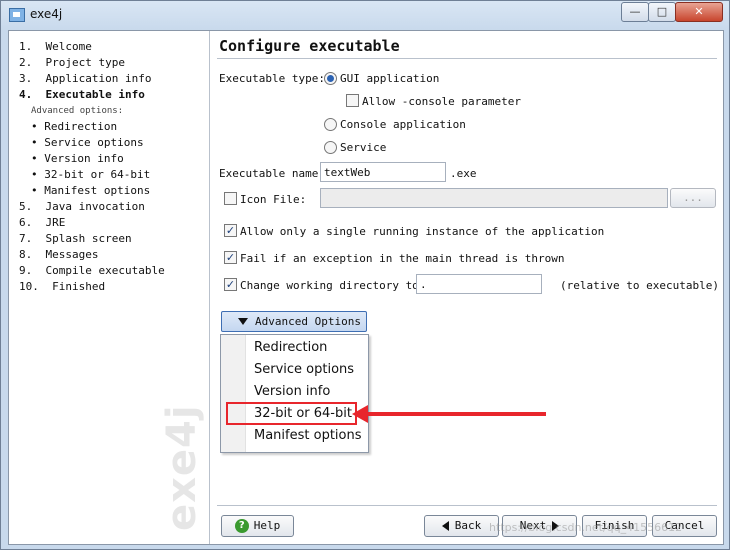 The image size is (730, 550). Describe the element at coordinates (92, 191) in the screenshot. I see `step-manifest-options: • Manifest options` at that location.